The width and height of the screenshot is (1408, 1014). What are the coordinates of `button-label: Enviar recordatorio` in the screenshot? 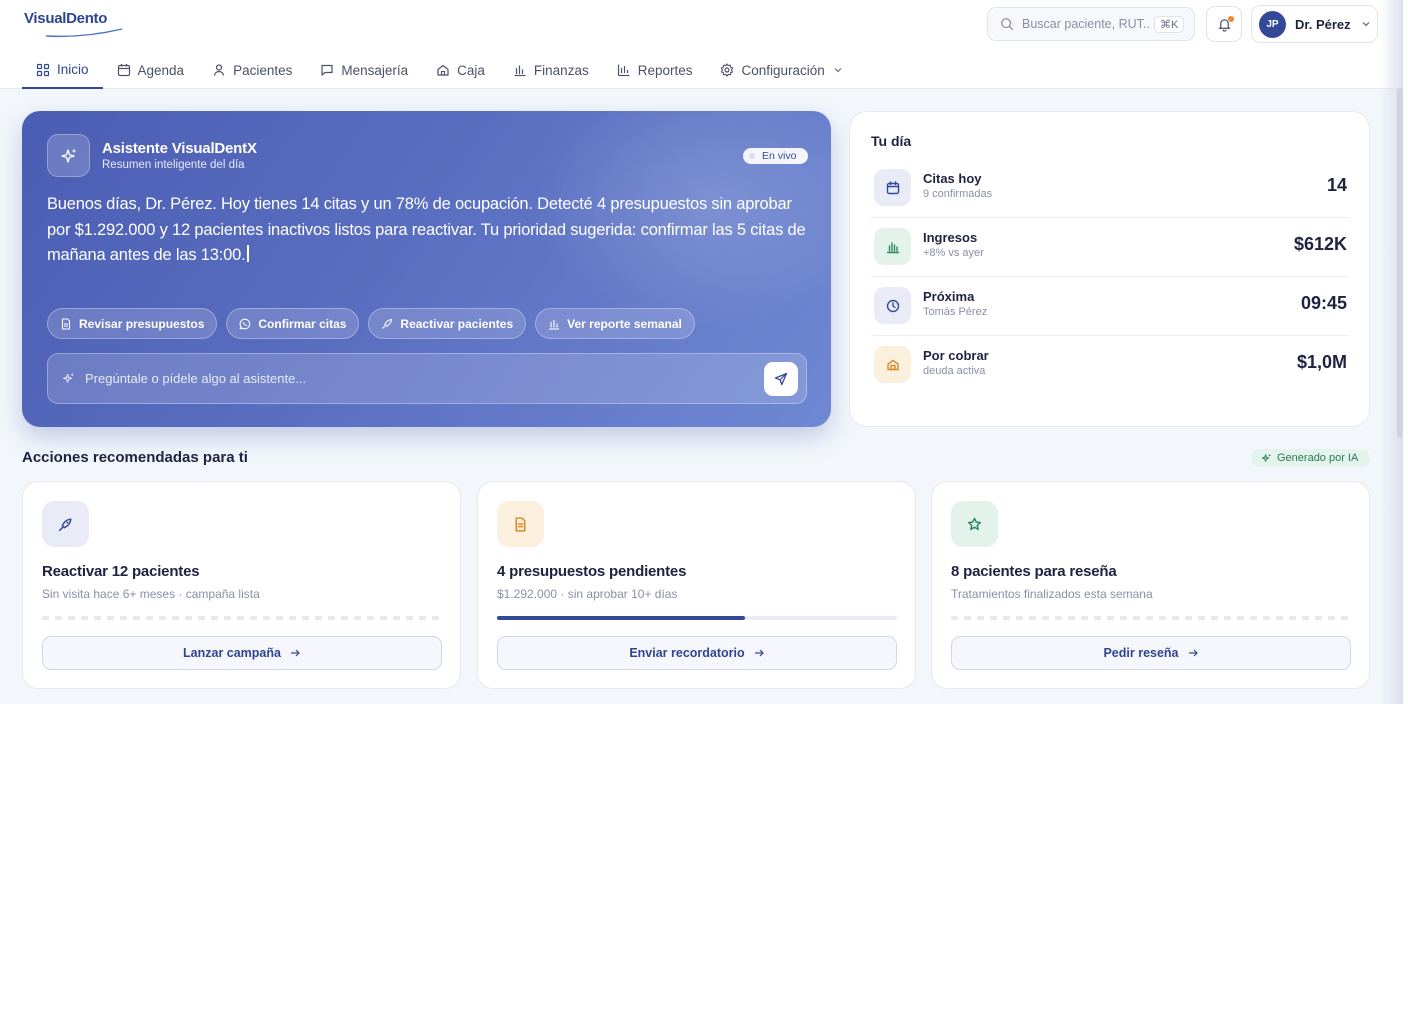 It's located at (687, 653).